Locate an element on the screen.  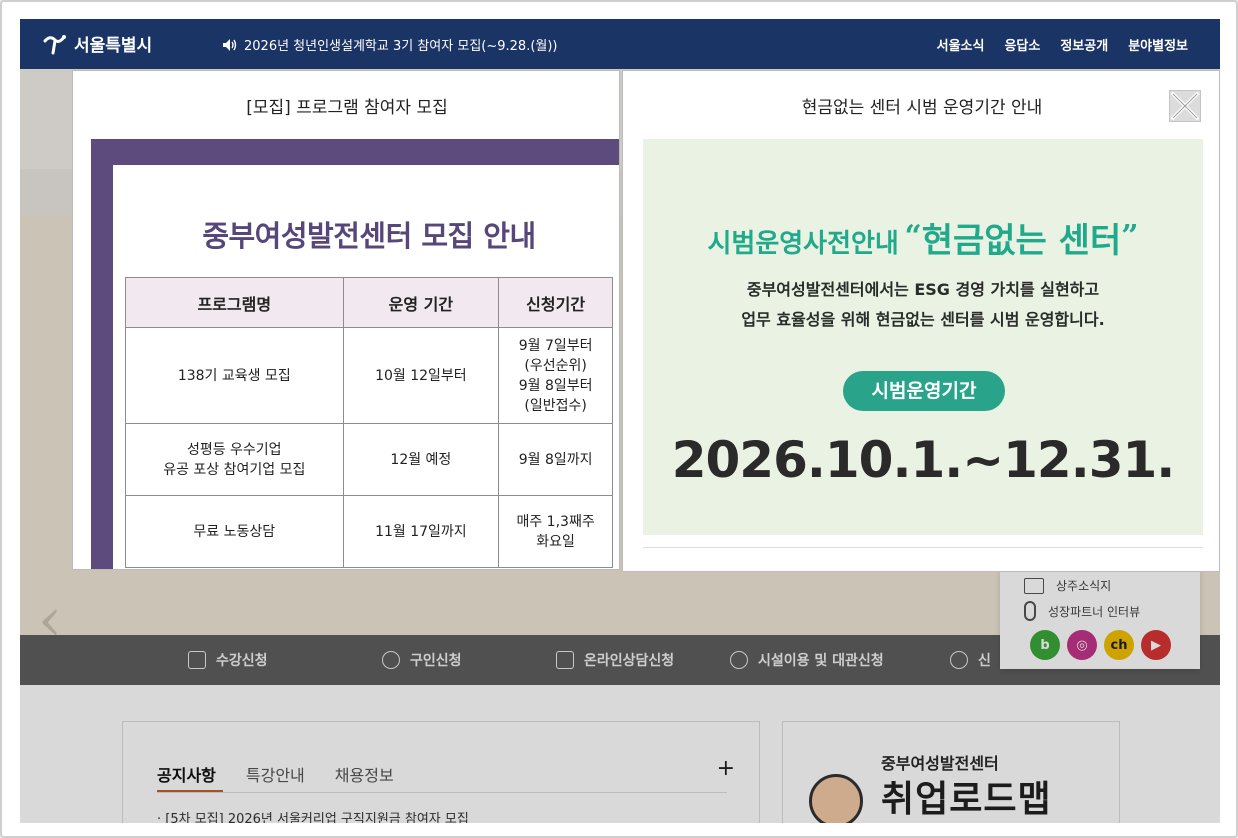
name-line: 유공 포상 참여기업 모집 is located at coordinates (234, 469).